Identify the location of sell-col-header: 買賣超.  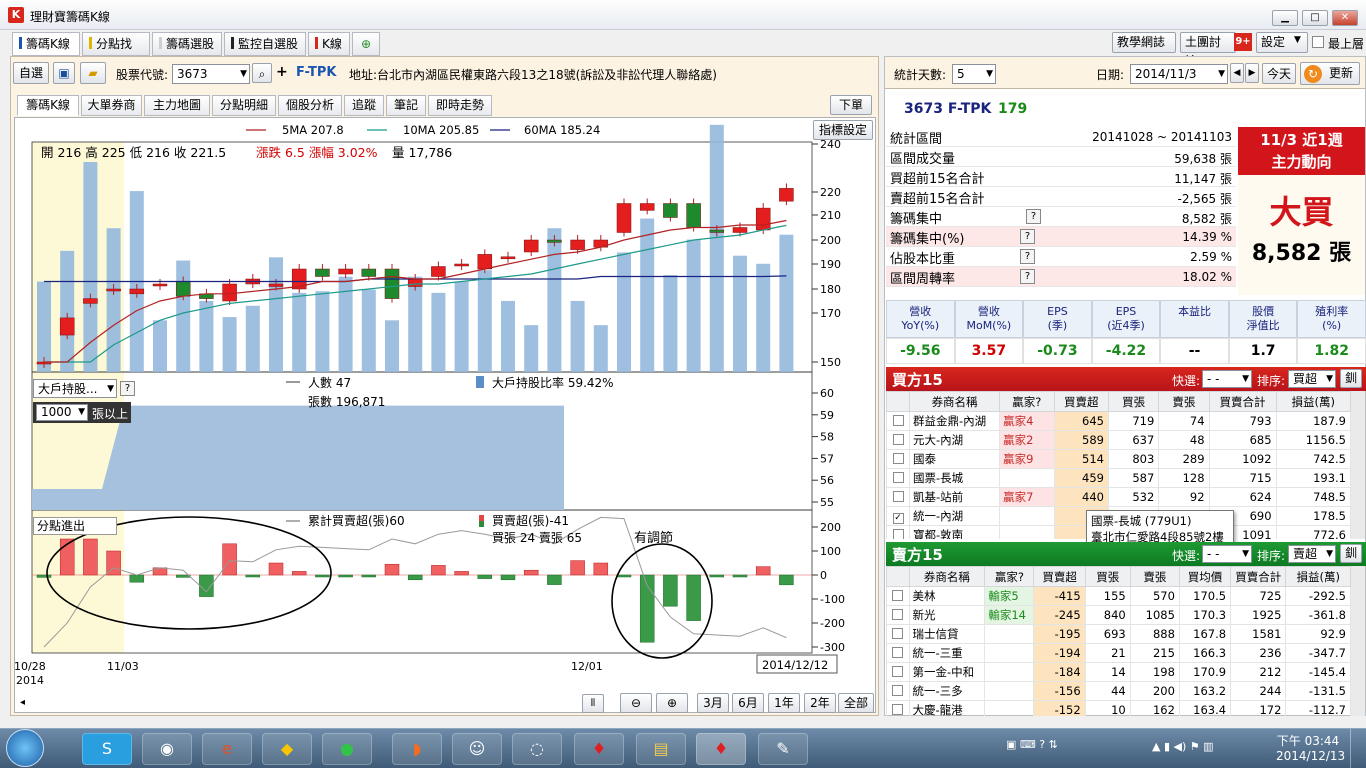
(1059, 576).